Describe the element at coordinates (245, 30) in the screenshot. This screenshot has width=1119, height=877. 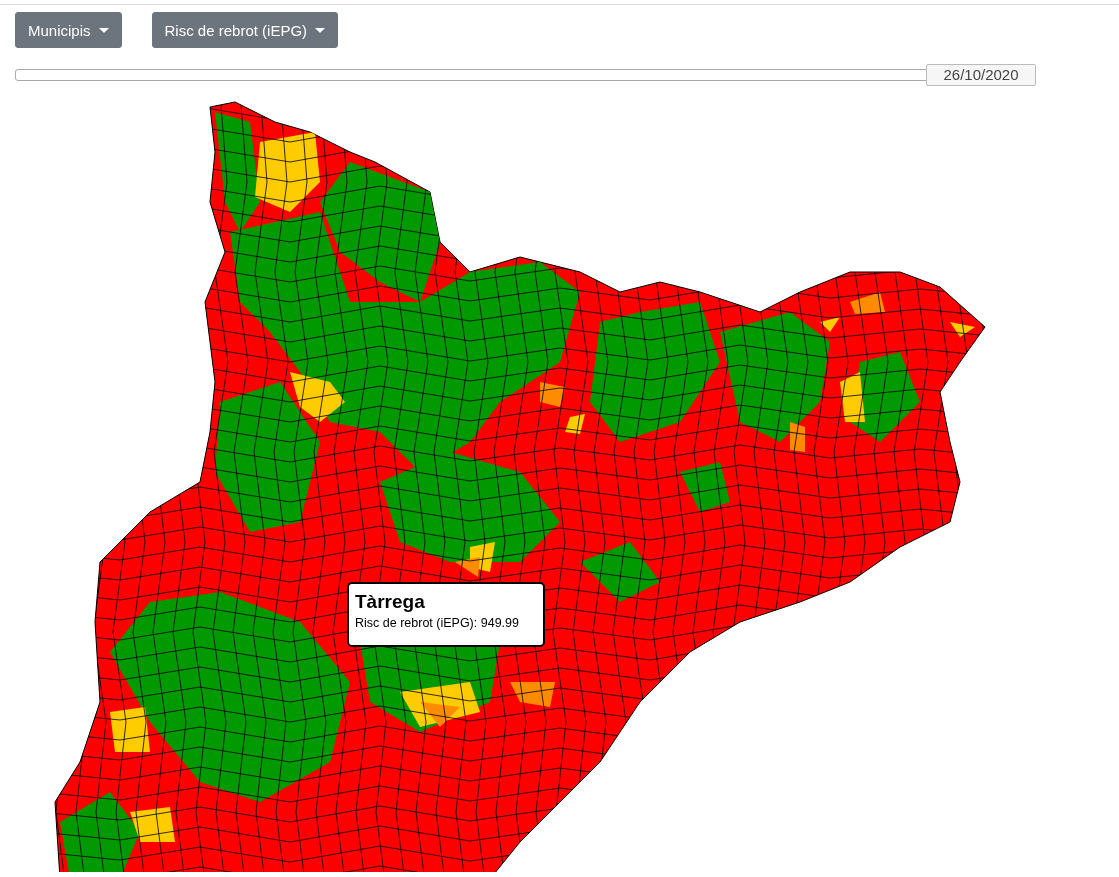
I see `dropdown-button: Risc de rebrot (iEPG)` at that location.